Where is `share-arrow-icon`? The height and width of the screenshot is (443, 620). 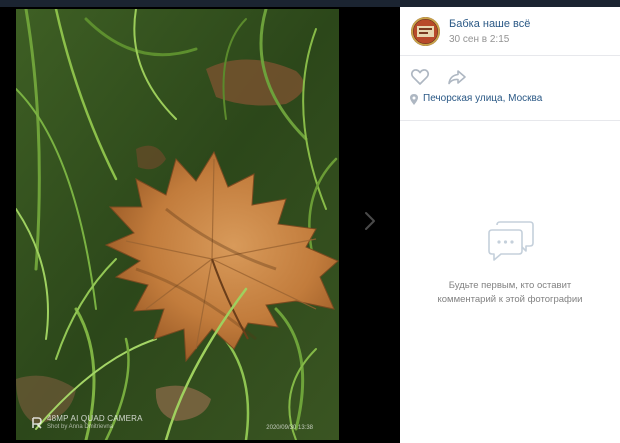
share-arrow-icon is located at coordinates (457, 77).